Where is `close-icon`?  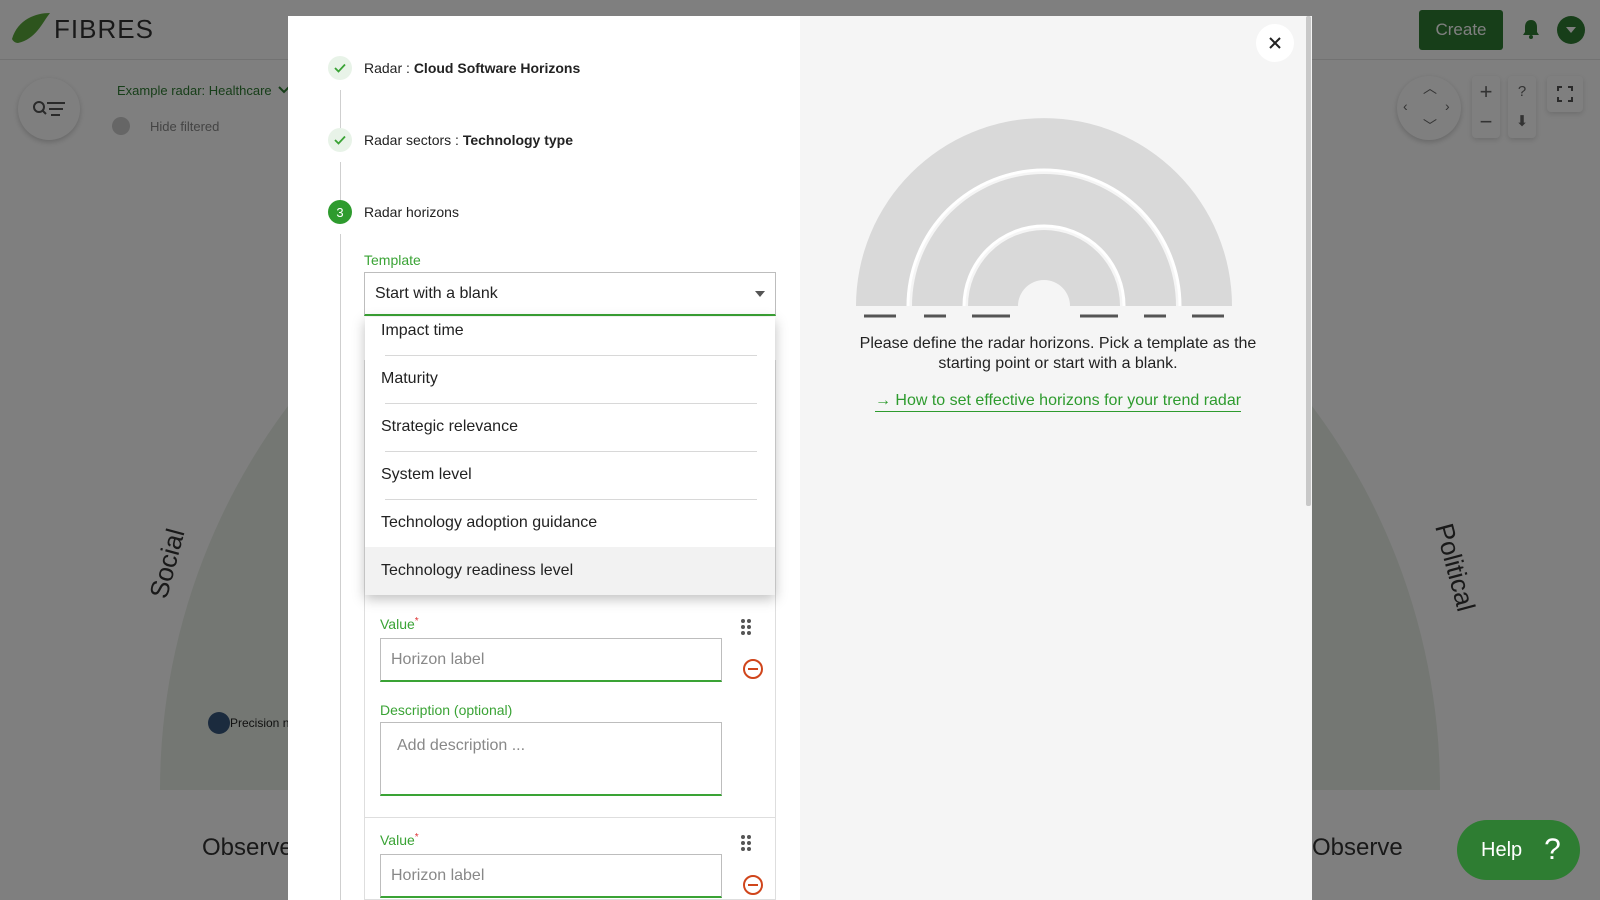
close-icon is located at coordinates (1275, 43).